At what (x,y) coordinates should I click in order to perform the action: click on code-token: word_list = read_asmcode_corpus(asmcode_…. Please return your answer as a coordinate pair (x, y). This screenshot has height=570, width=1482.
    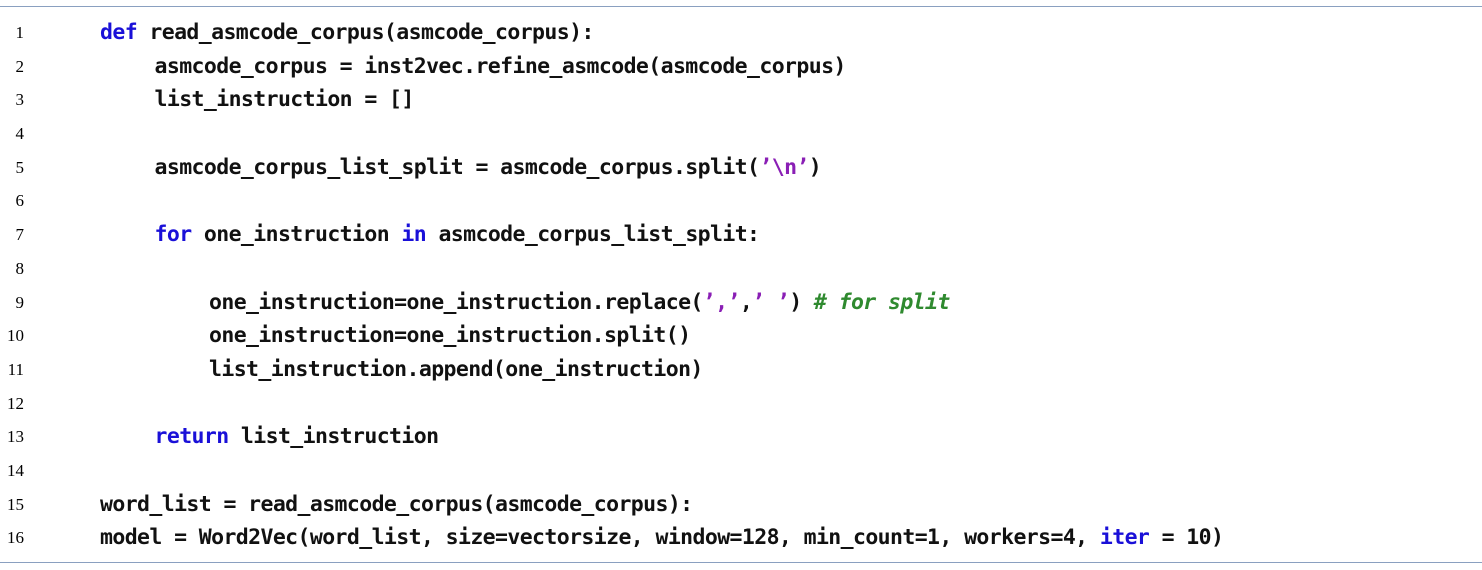
    Looking at the image, I should click on (396, 504).